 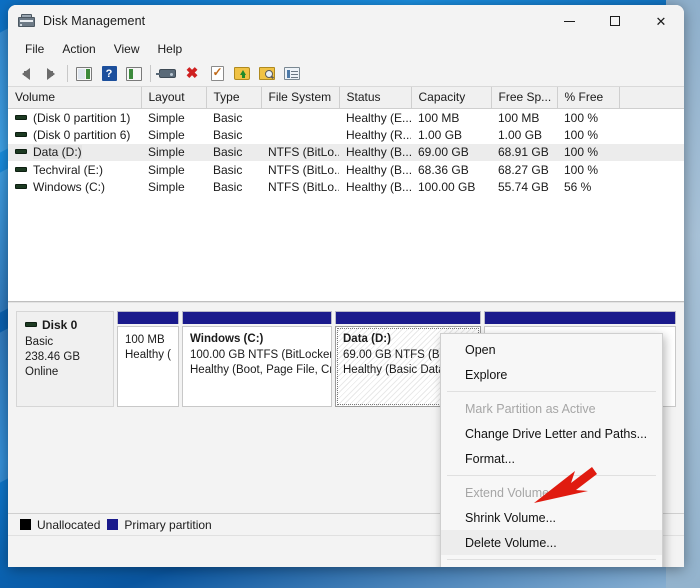 I want to click on context-menu-separator, so click(x=551, y=475).